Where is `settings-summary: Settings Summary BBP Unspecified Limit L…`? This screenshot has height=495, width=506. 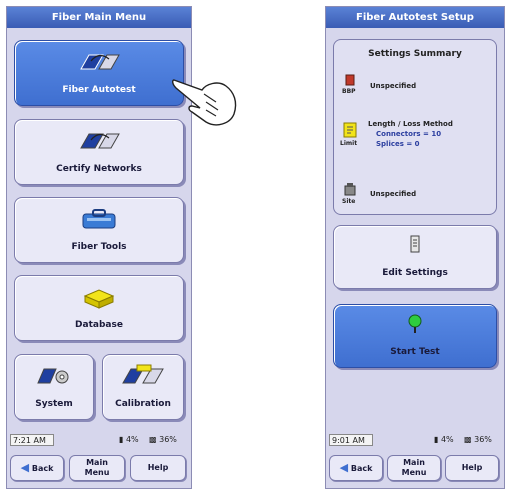
settings-summary: Settings Summary BBP Unspecified Limit L… is located at coordinates (415, 127).